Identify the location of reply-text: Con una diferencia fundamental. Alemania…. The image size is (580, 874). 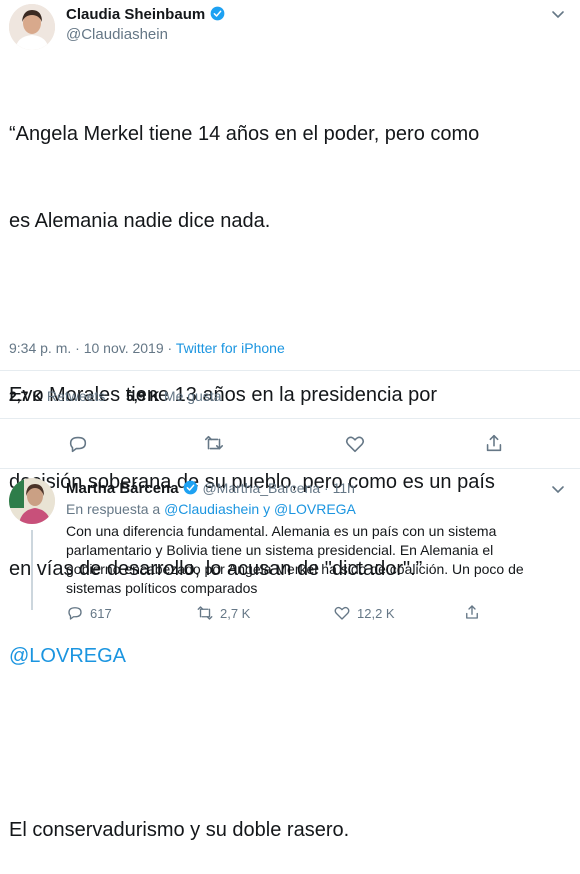
(295, 560).